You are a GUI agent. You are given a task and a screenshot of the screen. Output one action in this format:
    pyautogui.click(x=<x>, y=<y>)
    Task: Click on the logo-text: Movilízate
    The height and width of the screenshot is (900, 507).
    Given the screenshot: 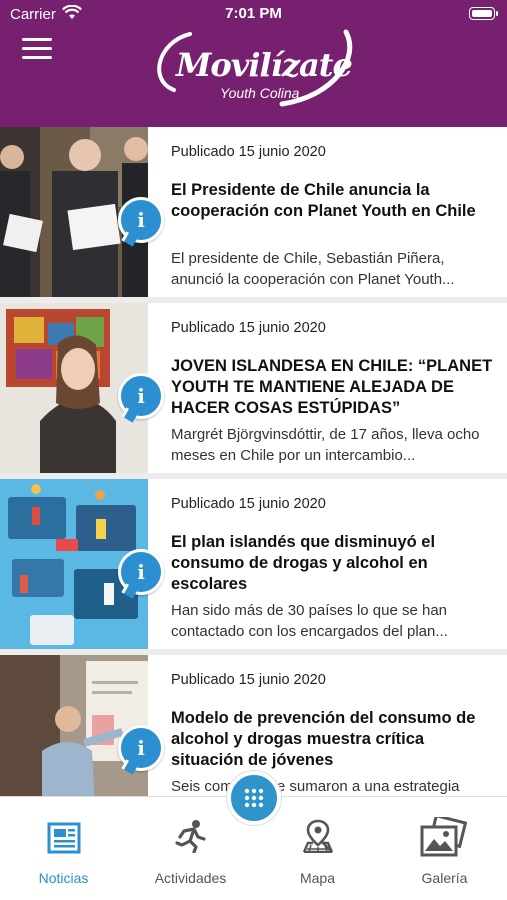 What is the action you would take?
    pyautogui.click(x=264, y=65)
    